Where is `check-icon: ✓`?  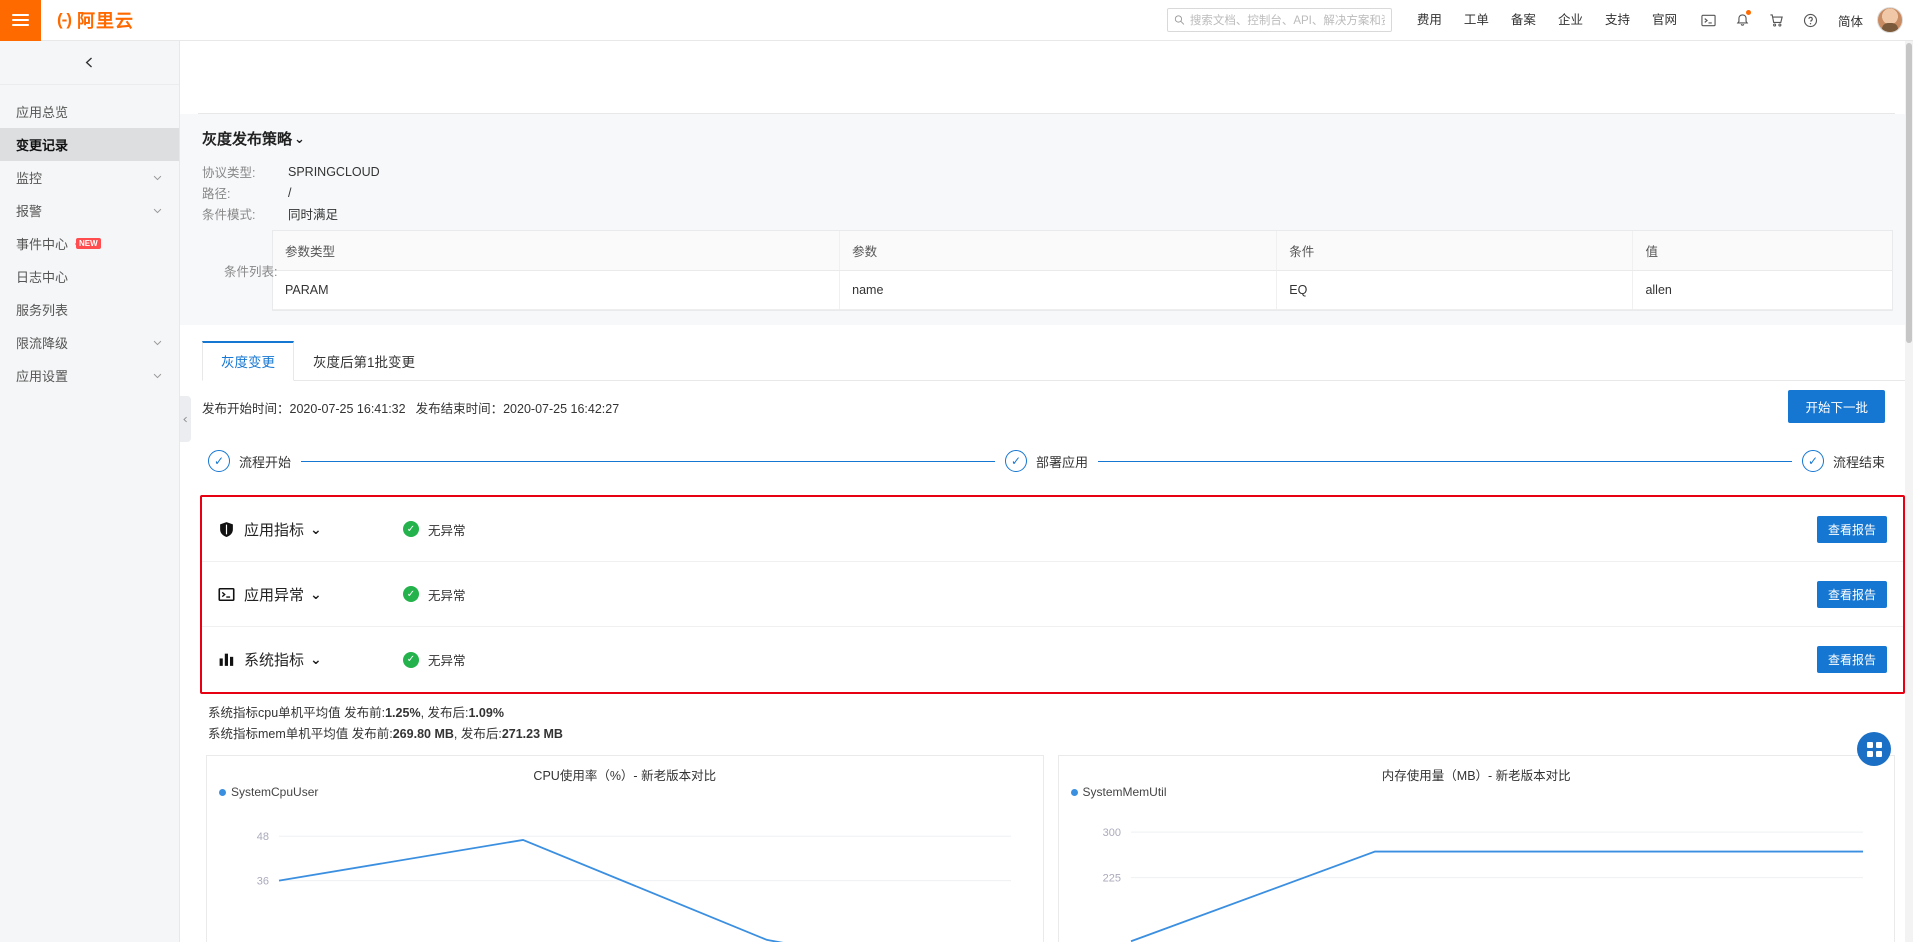 check-icon: ✓ is located at coordinates (219, 461).